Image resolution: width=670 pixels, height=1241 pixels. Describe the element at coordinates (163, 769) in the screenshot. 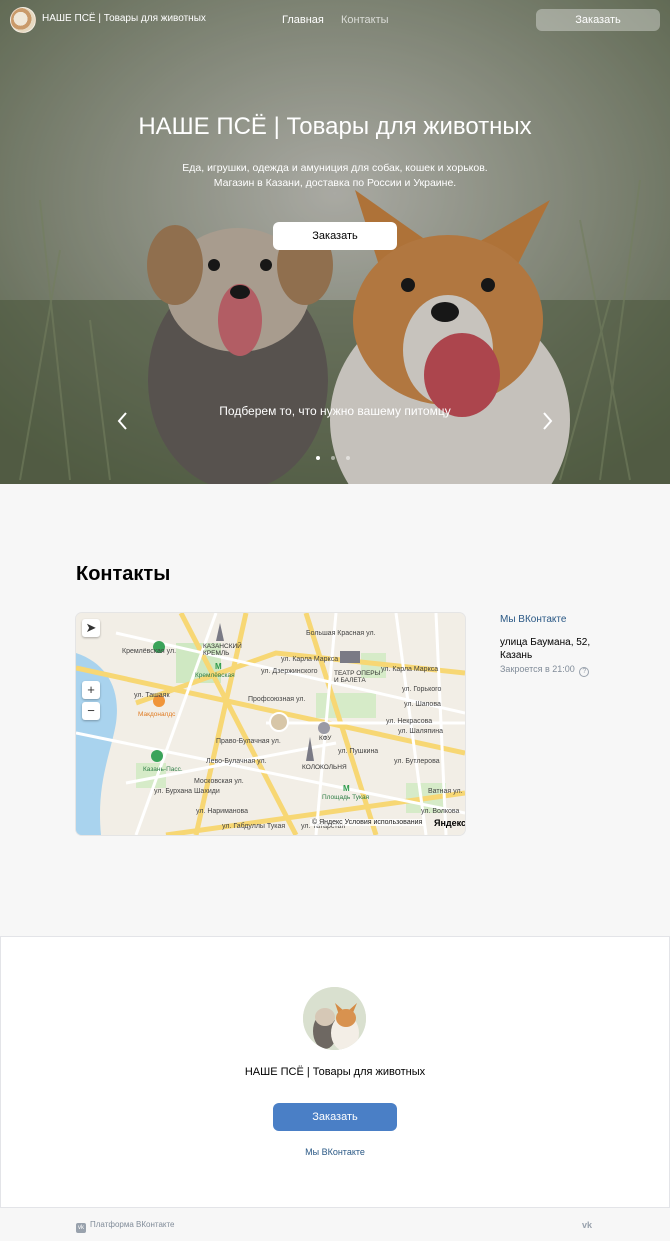

I see `svg-text: Казань-Пасс.` at that location.